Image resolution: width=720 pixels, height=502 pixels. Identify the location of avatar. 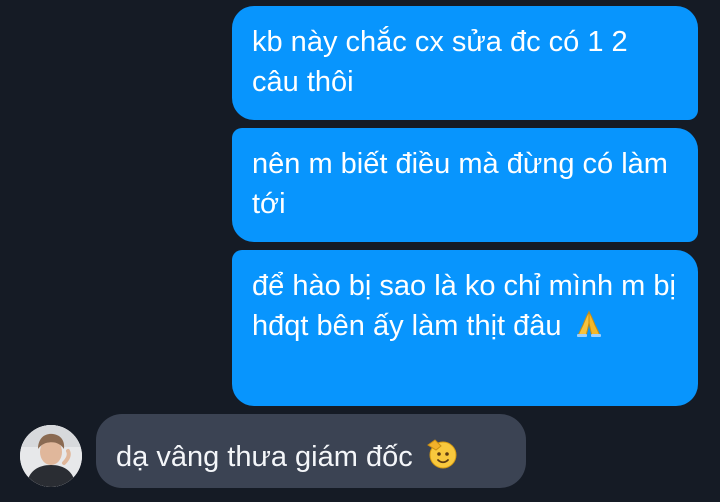
(51, 456).